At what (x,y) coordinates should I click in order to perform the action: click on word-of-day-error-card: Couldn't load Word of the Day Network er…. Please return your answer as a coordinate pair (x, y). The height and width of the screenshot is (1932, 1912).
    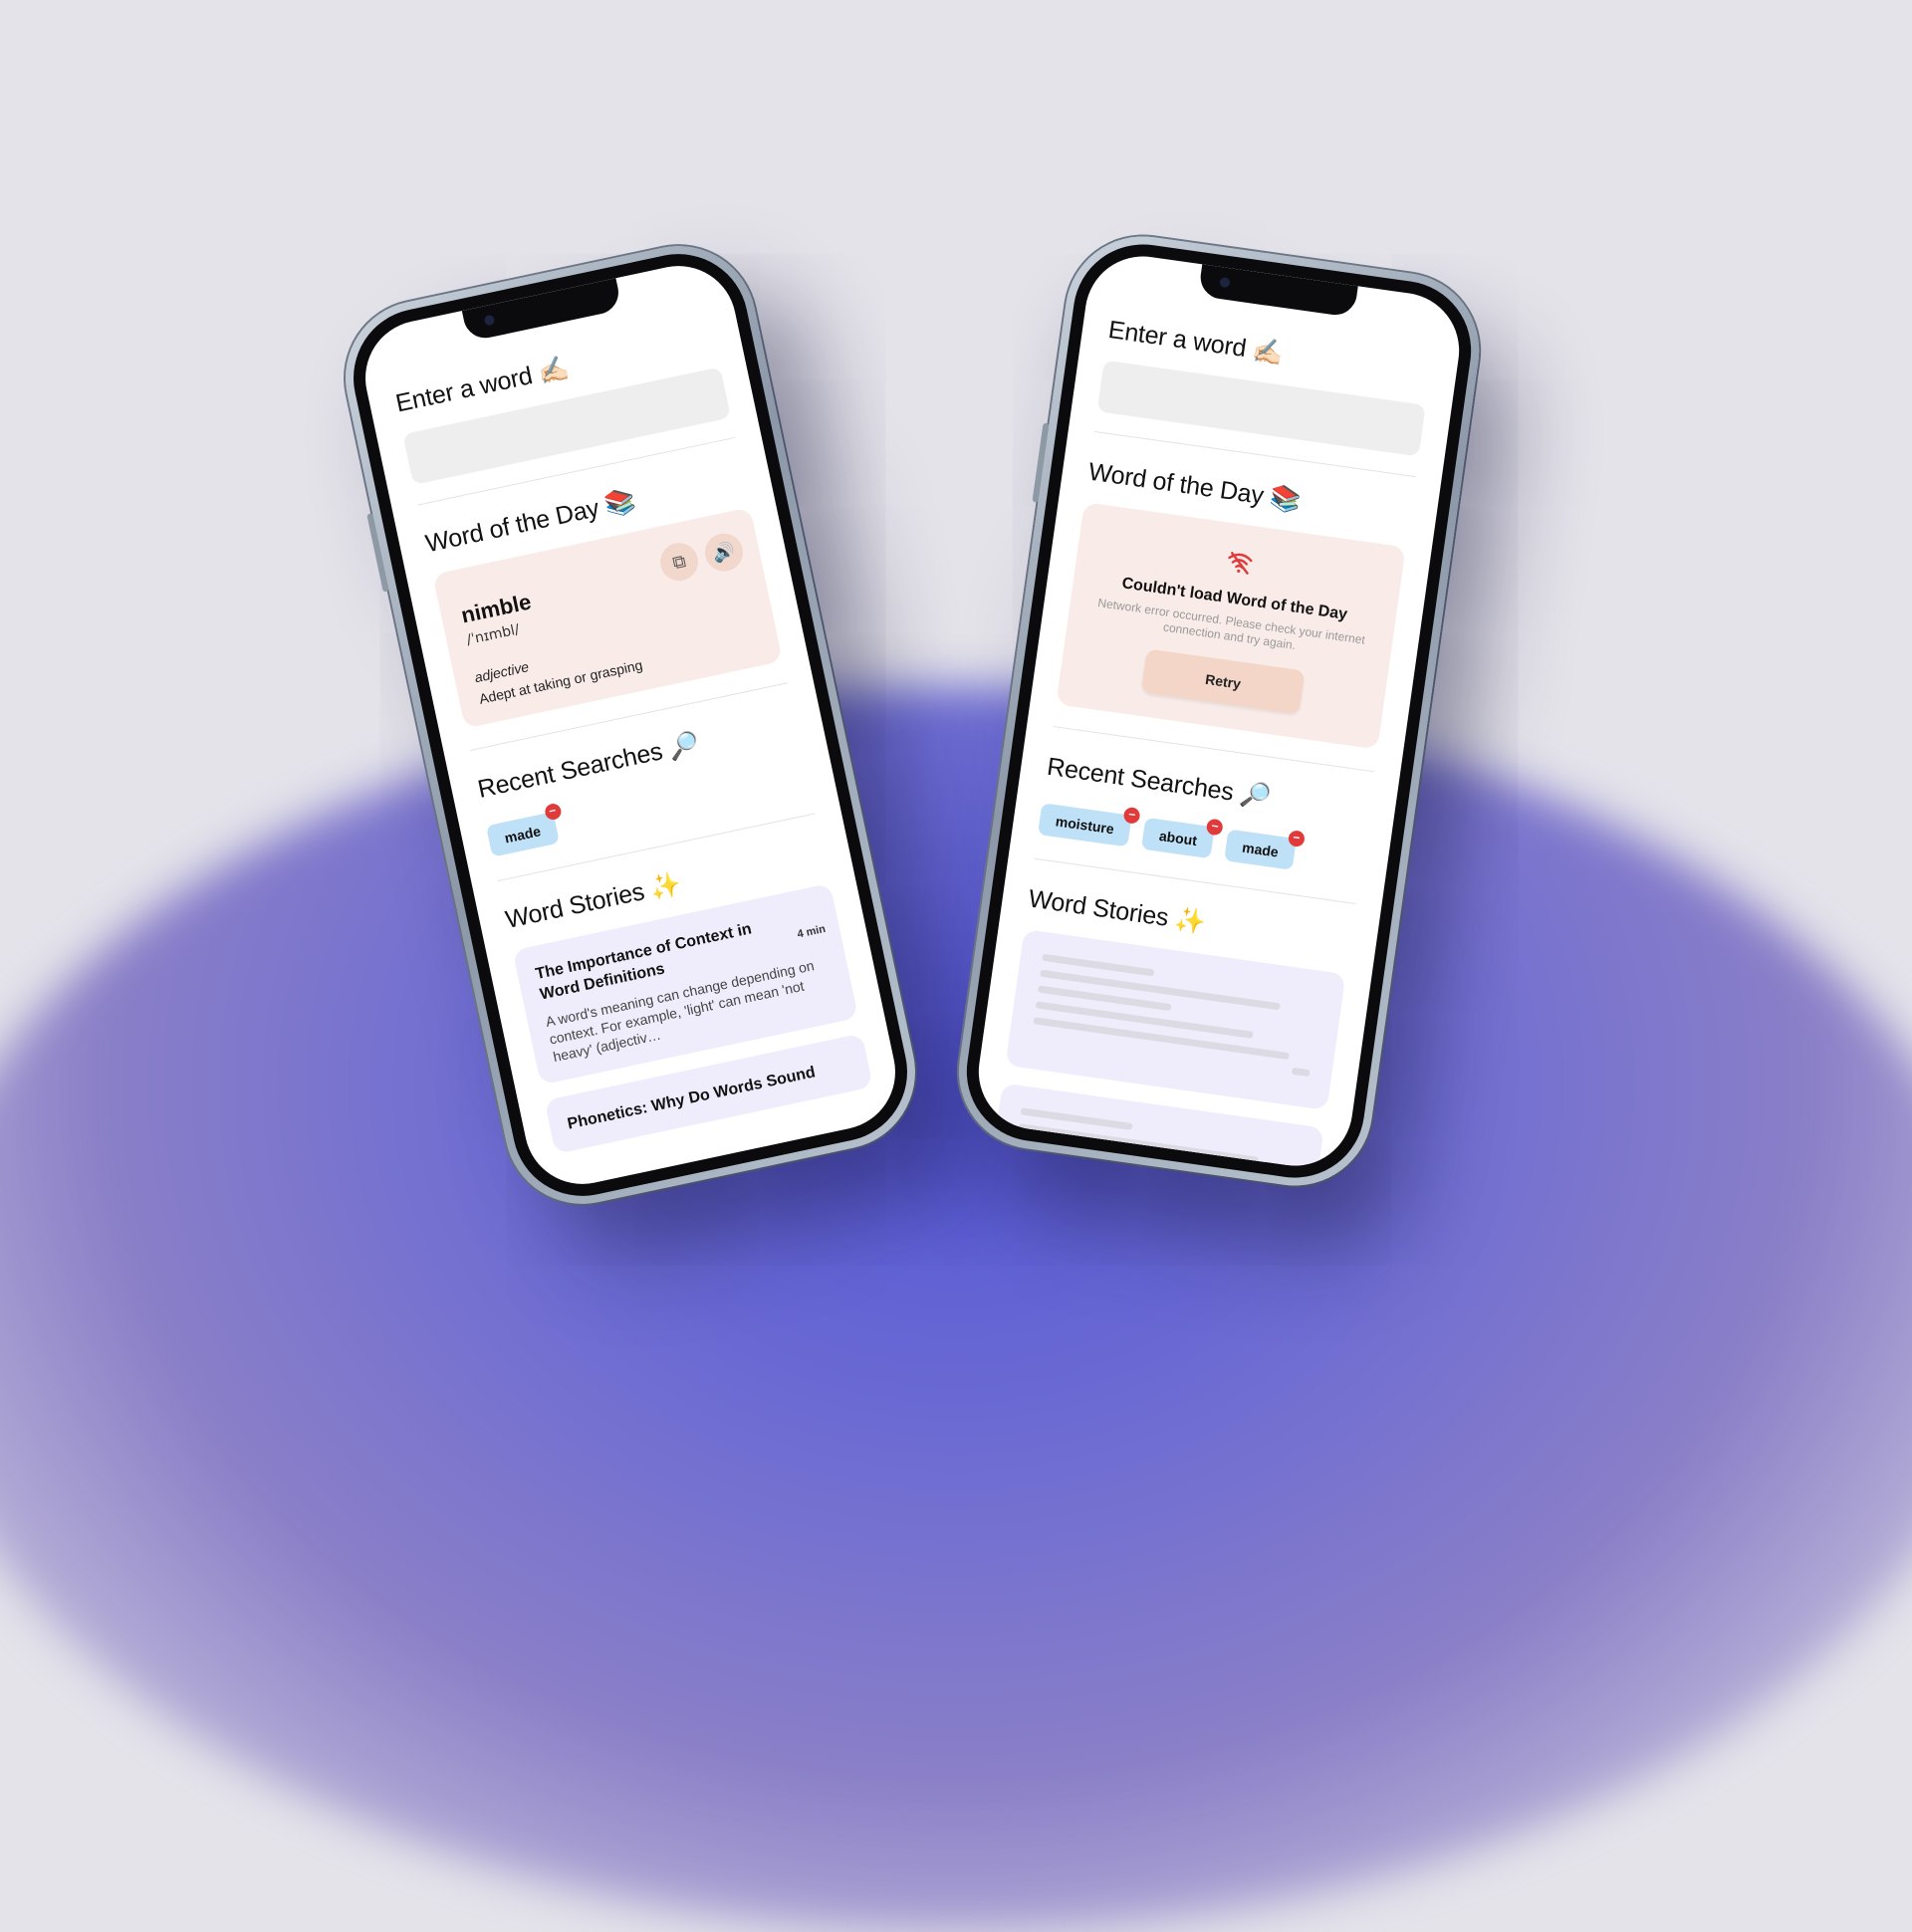
    Looking at the image, I should click on (1231, 626).